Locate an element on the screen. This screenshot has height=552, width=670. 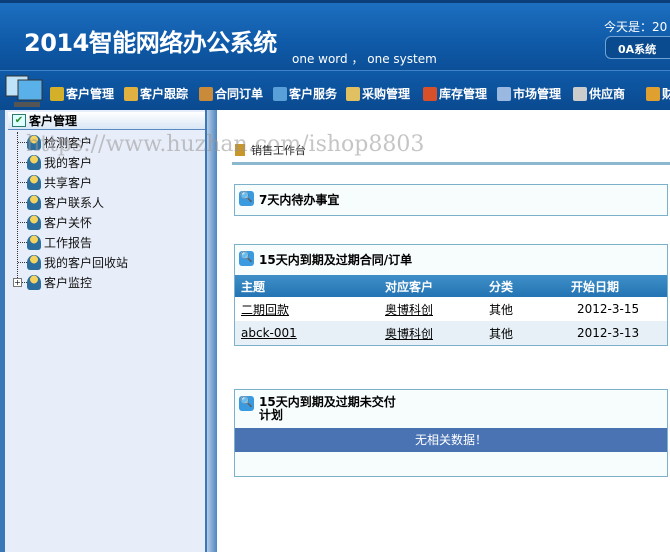
sidebar-item-label: 客户关怀 is located at coordinates (68, 222).